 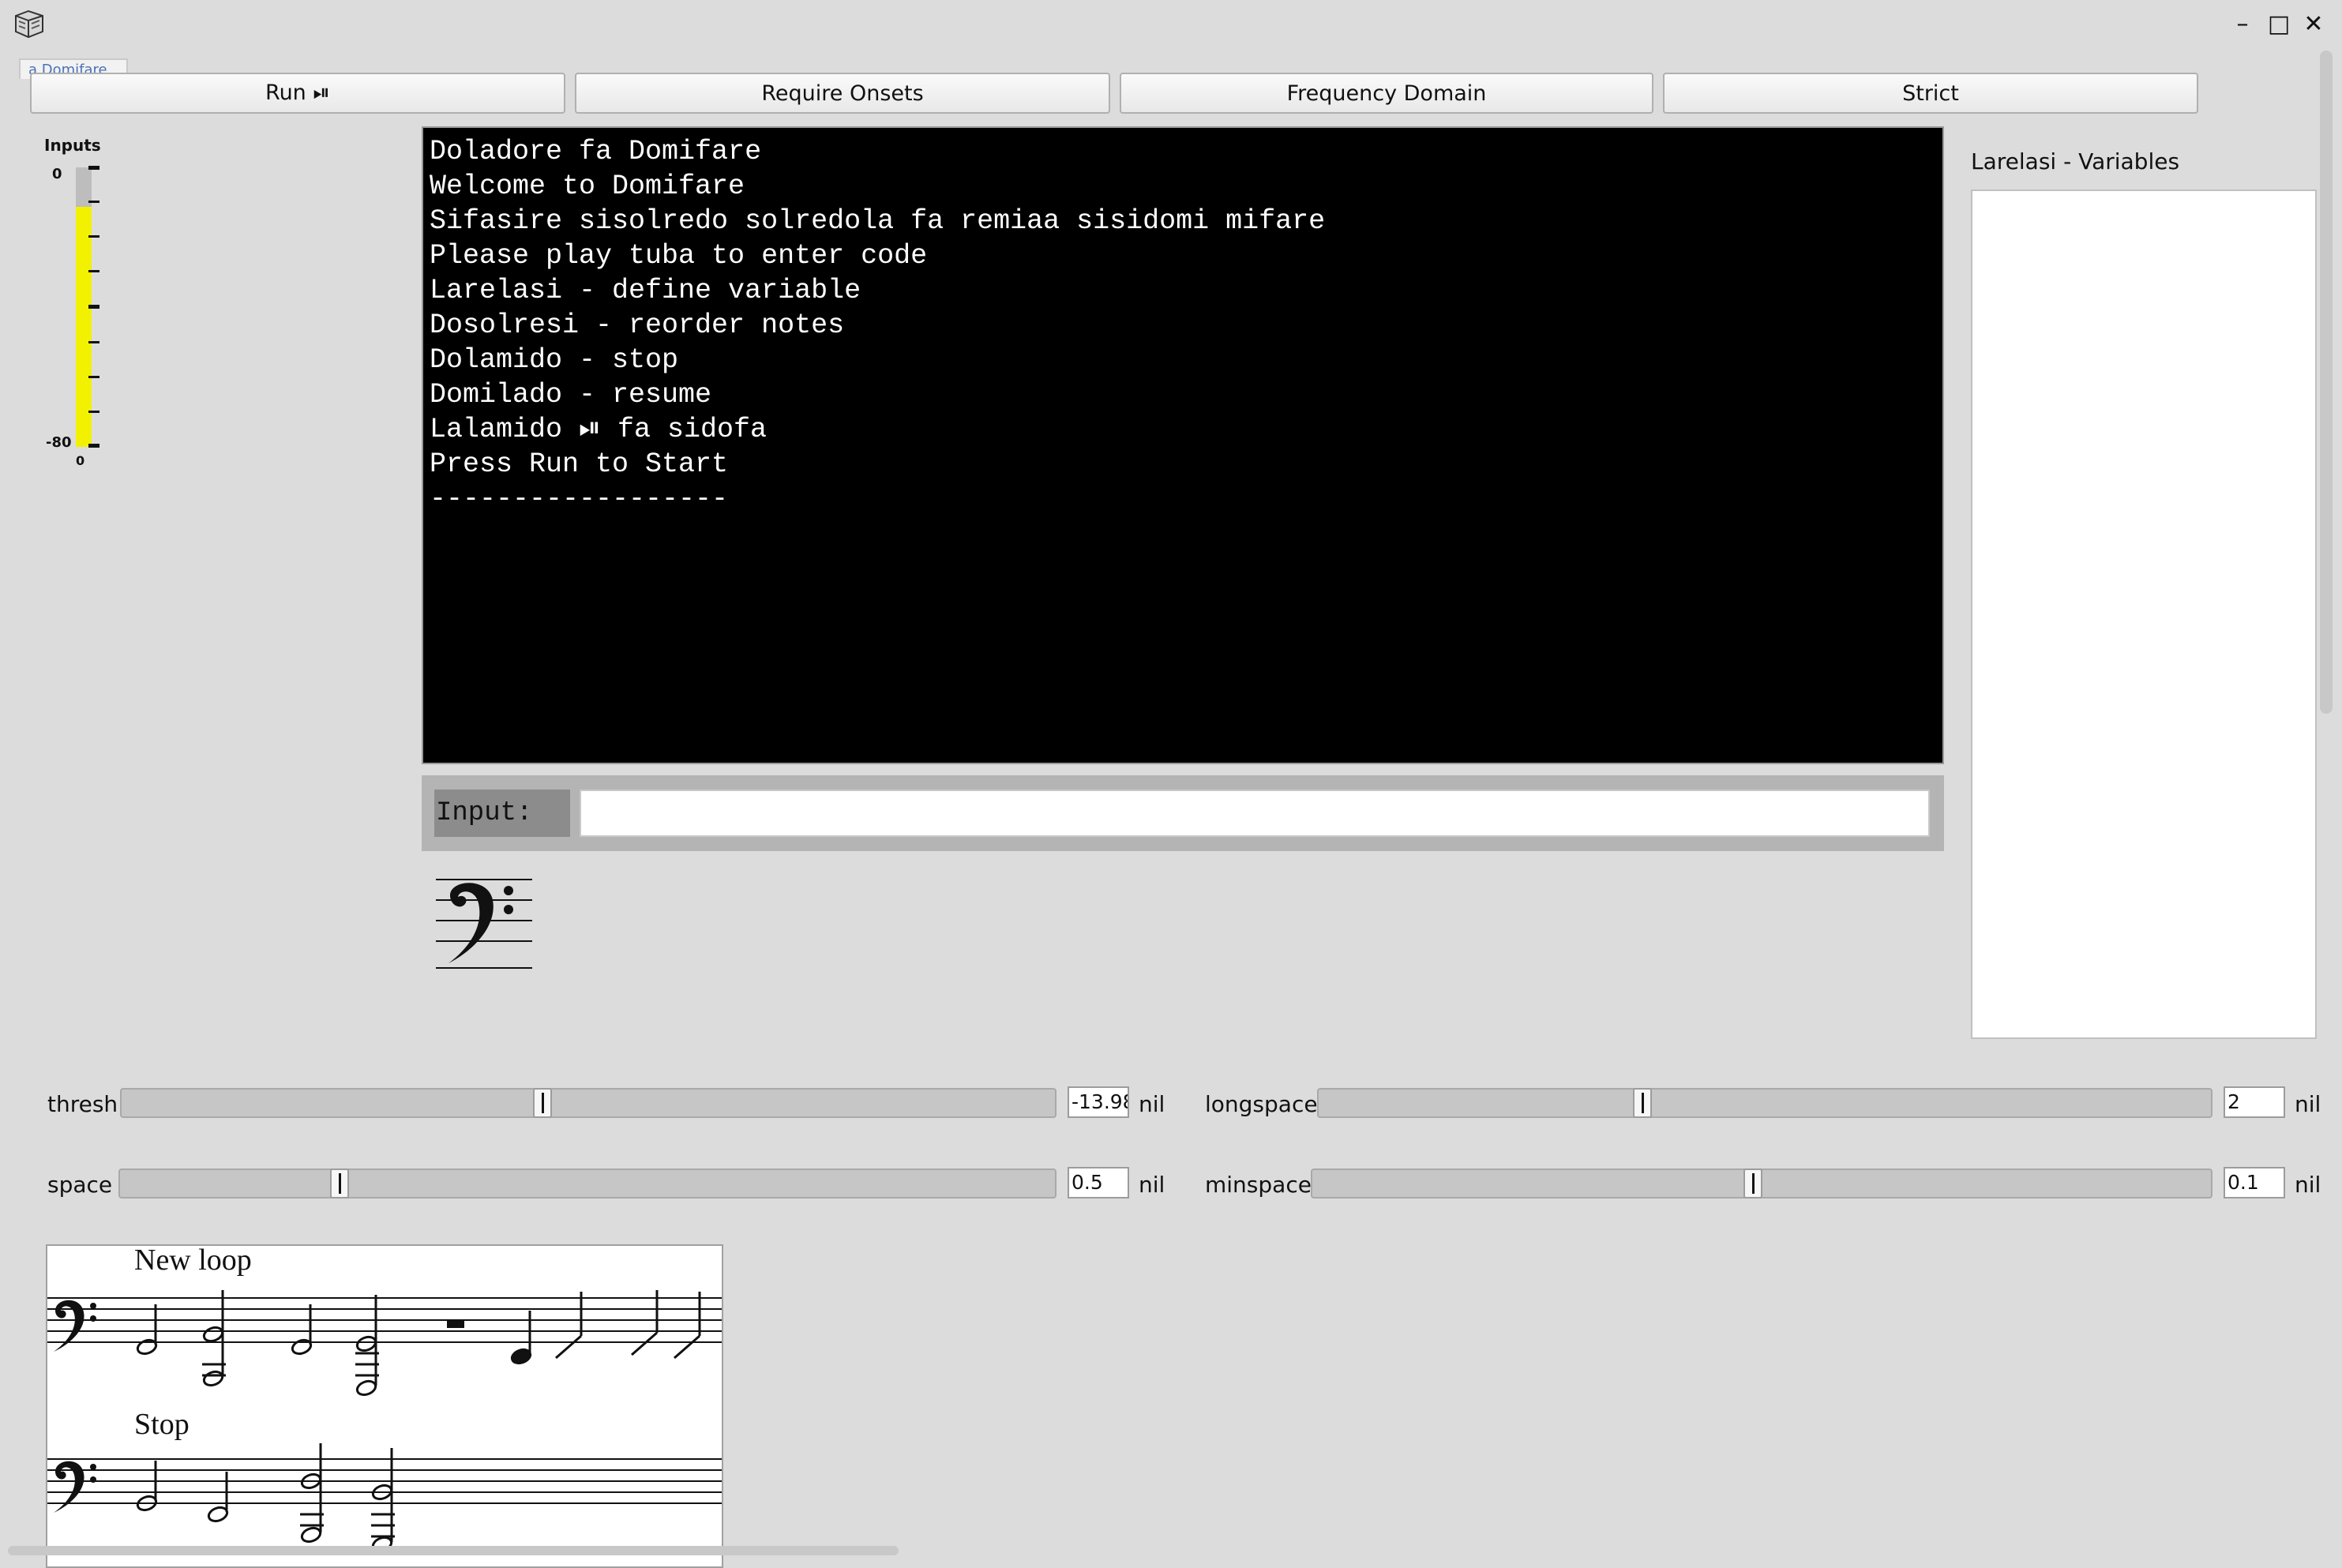 I want to click on minspace-unit: nil, so click(x=2308, y=1185).